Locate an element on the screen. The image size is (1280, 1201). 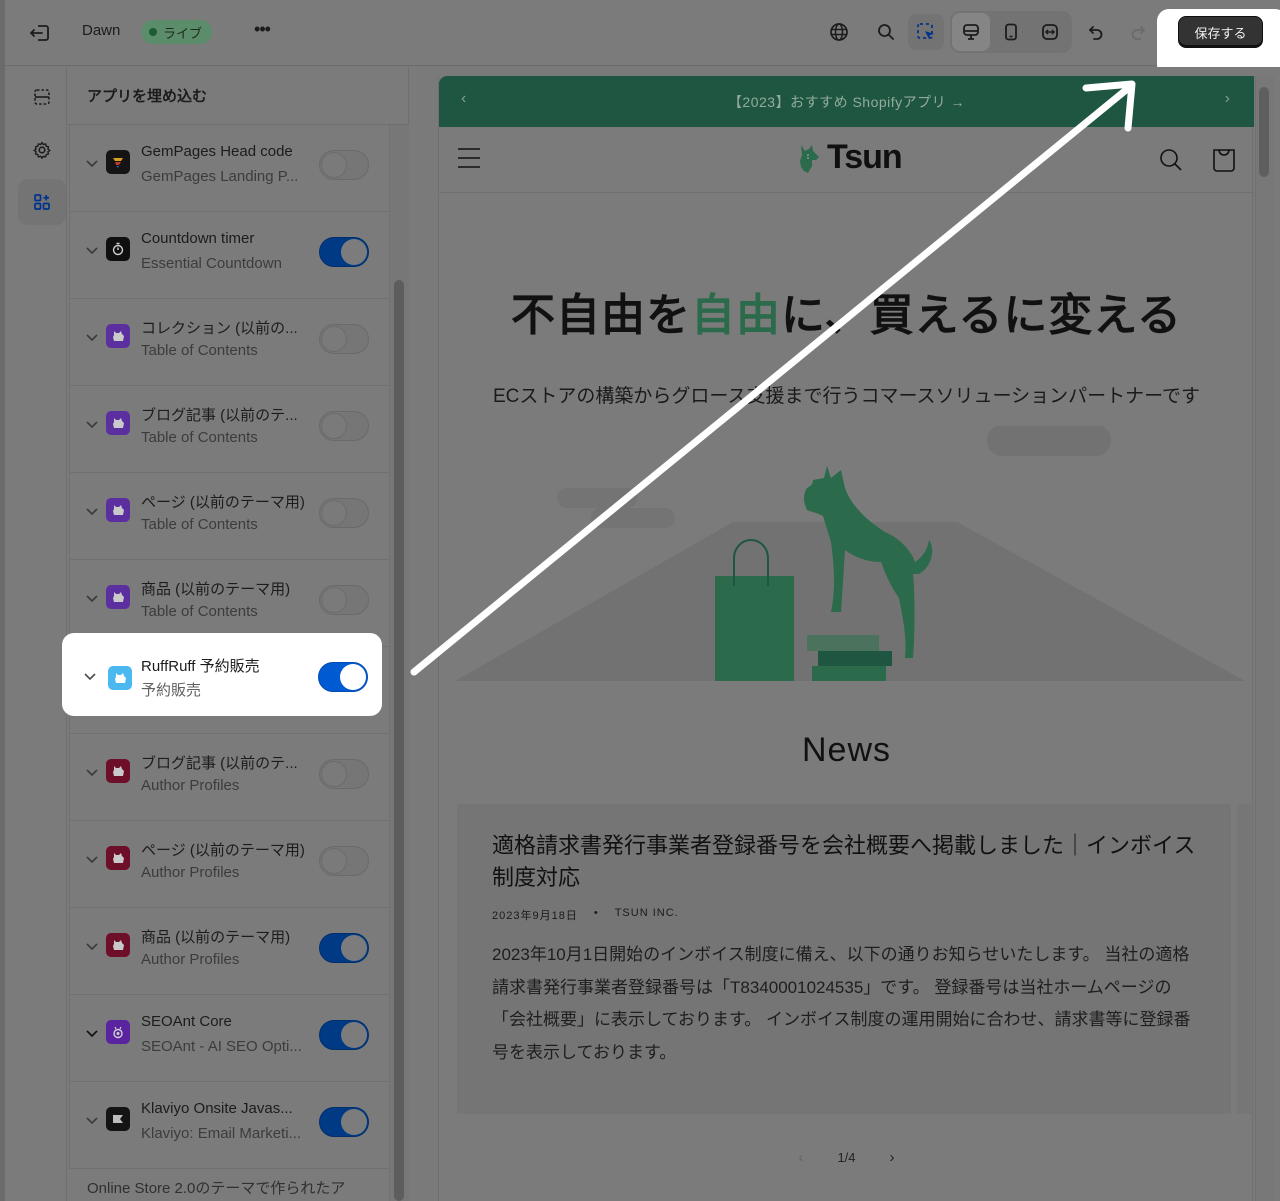
article-meta: 2023年9月18日 • TSUN INC. is located at coordinates (585, 915).